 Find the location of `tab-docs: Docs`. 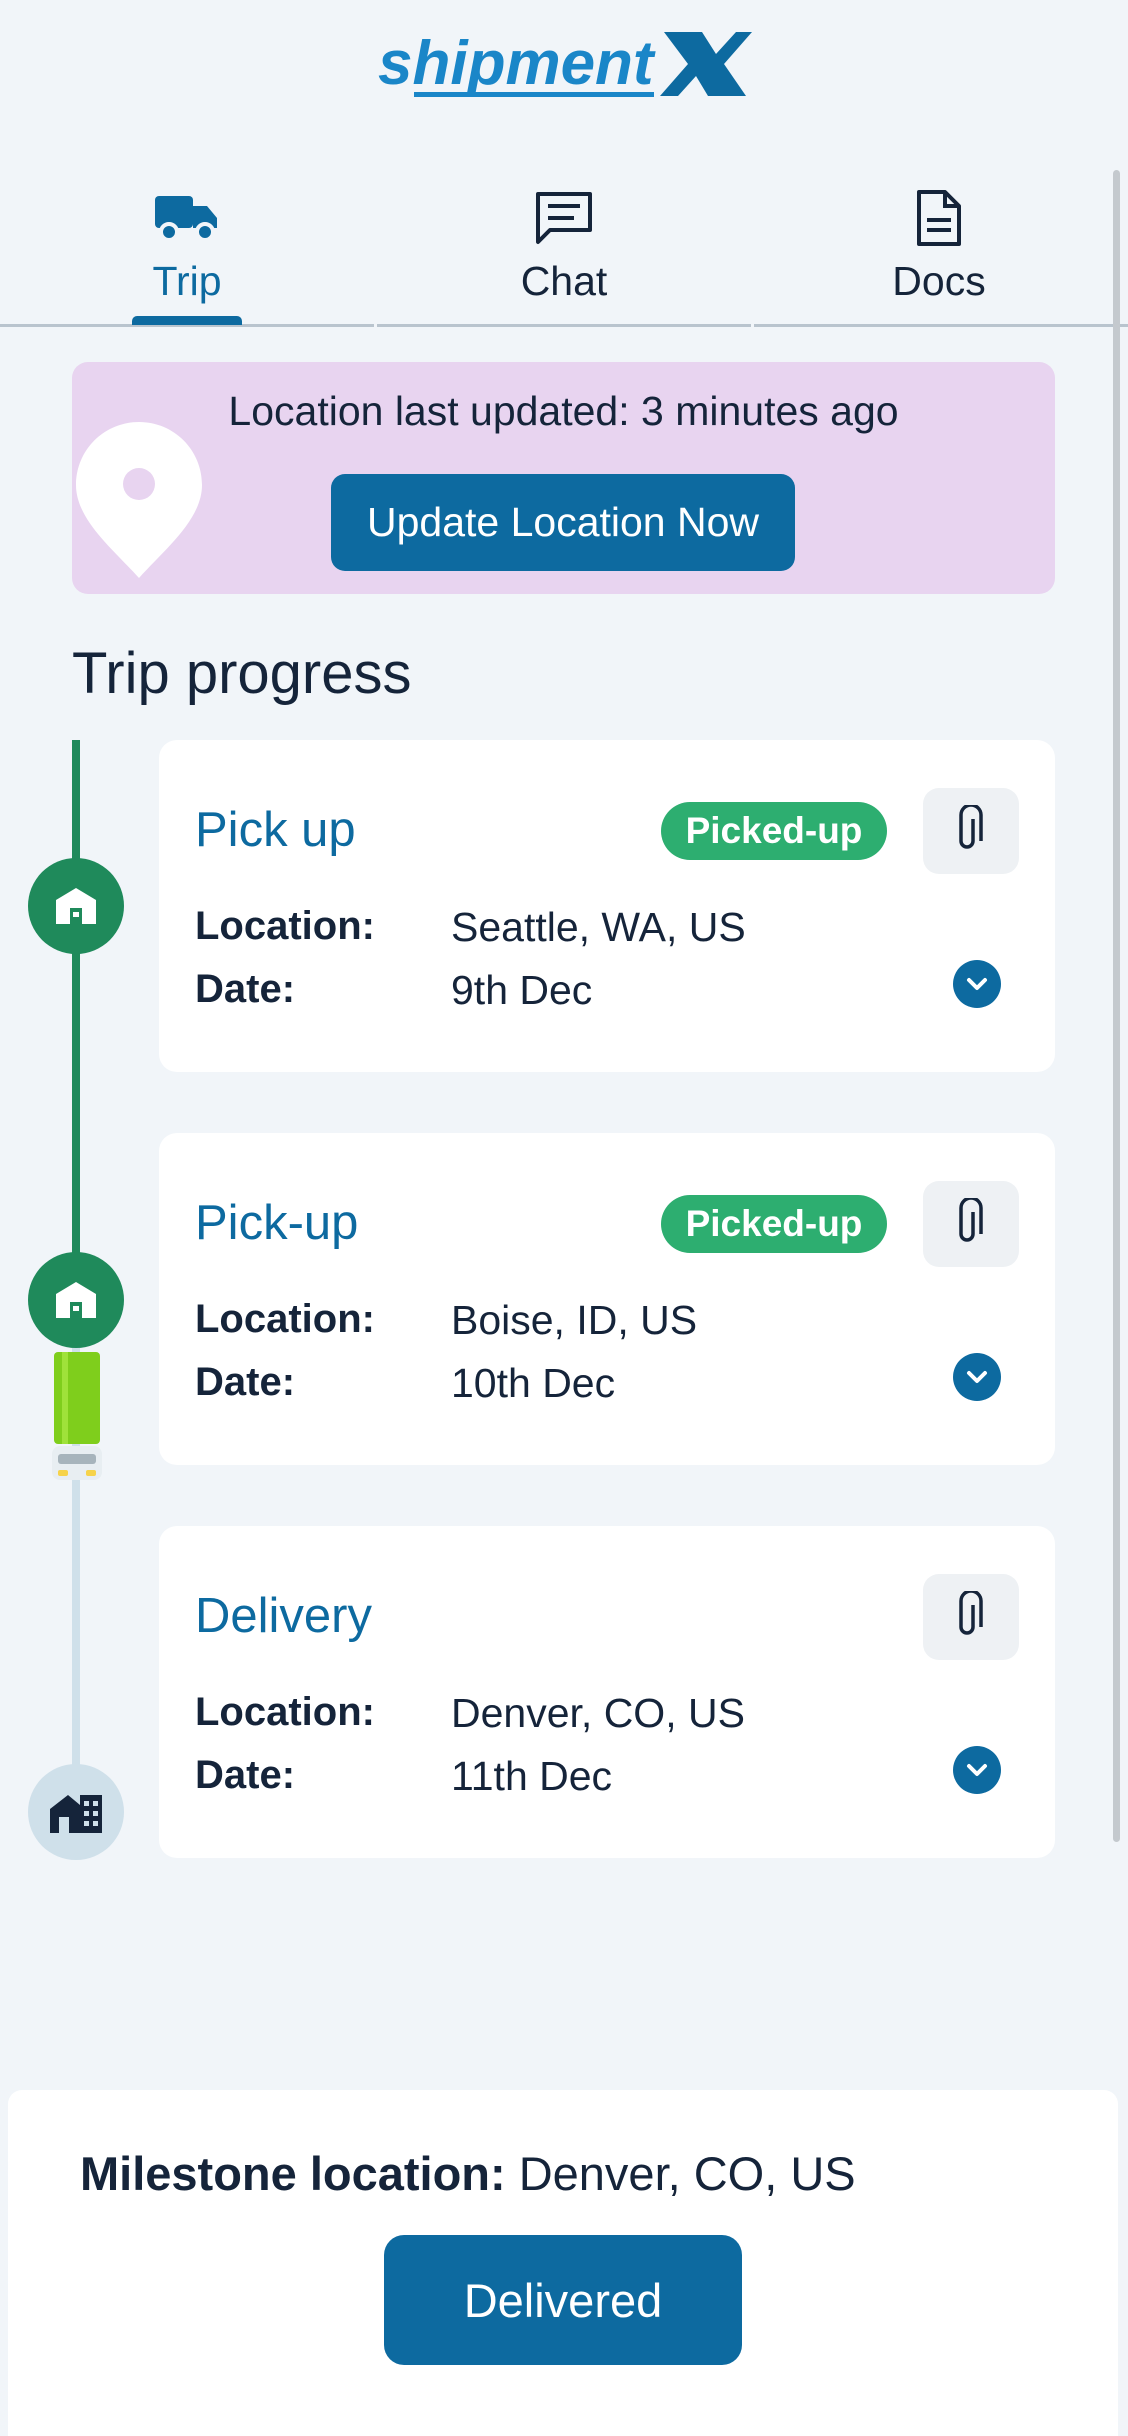

tab-docs: Docs is located at coordinates (939, 247).